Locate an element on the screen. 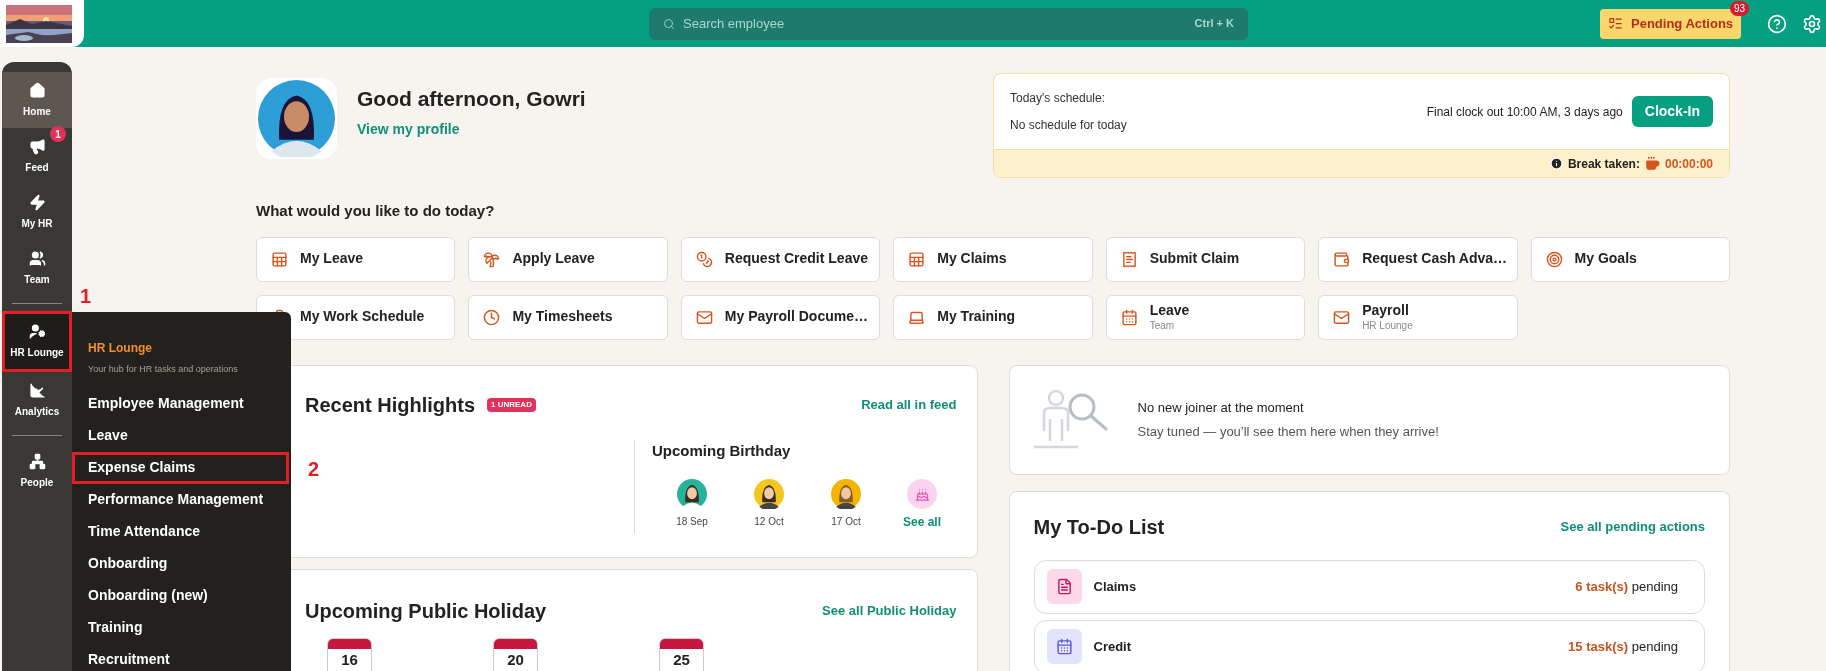  action-sublabel: Team is located at coordinates (1162, 325).